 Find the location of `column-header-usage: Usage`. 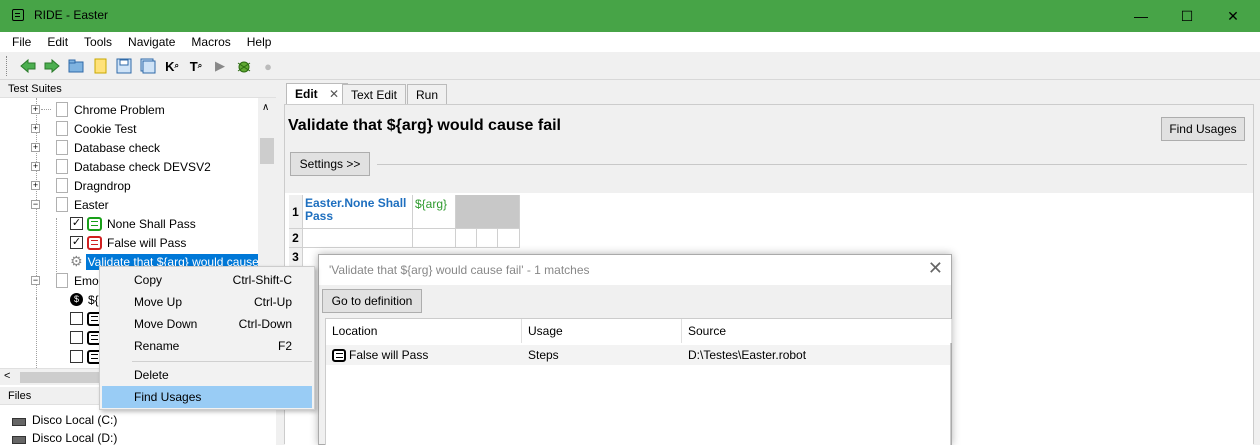

column-header-usage: Usage is located at coordinates (602, 331).